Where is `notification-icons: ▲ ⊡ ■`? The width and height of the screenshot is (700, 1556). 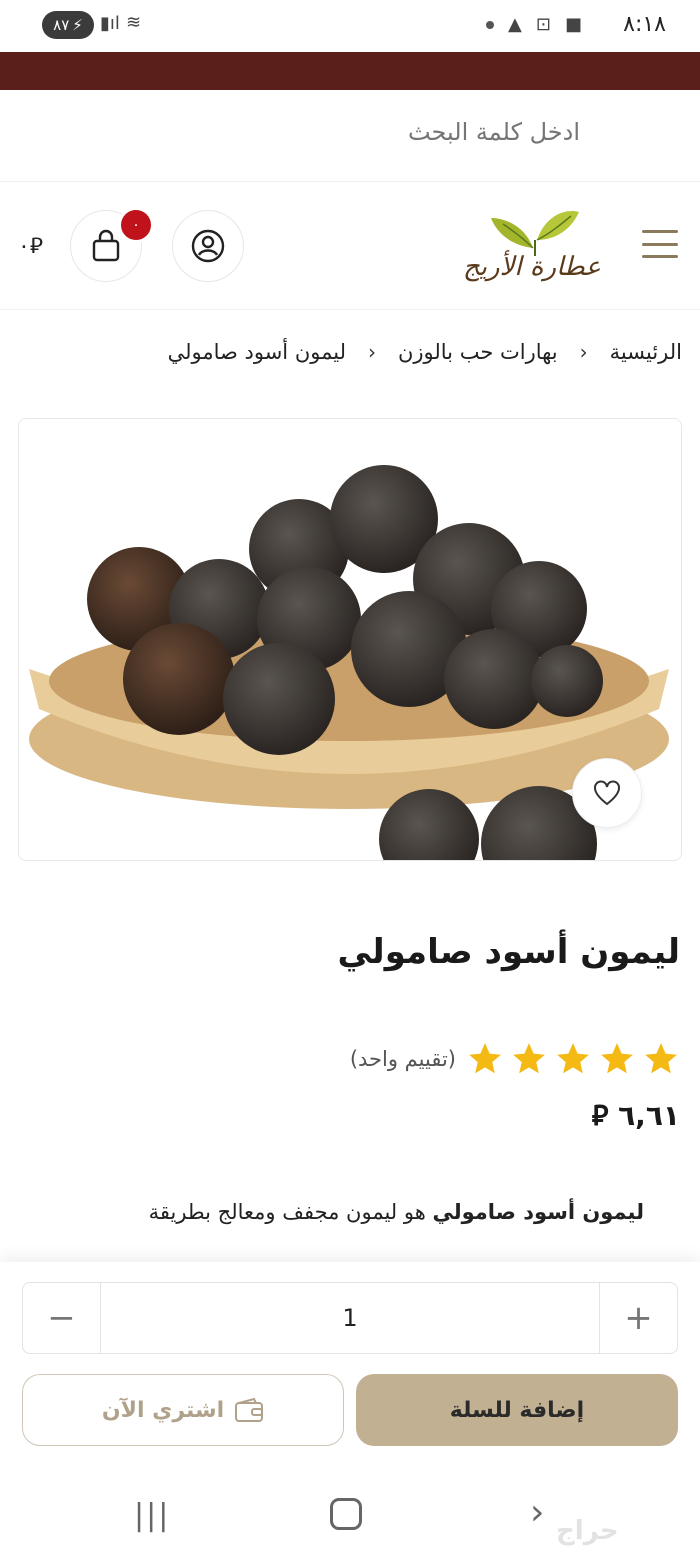
notification-icons: ▲ ⊡ ■ is located at coordinates (534, 24).